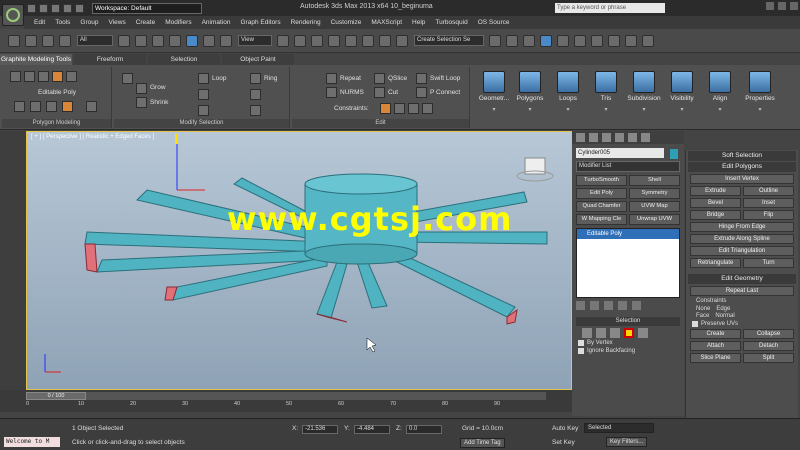 This screenshot has width=800, height=450. What do you see at coordinates (760, 96) in the screenshot?
I see `properties-button: Properties ▾` at bounding box center [760, 96].